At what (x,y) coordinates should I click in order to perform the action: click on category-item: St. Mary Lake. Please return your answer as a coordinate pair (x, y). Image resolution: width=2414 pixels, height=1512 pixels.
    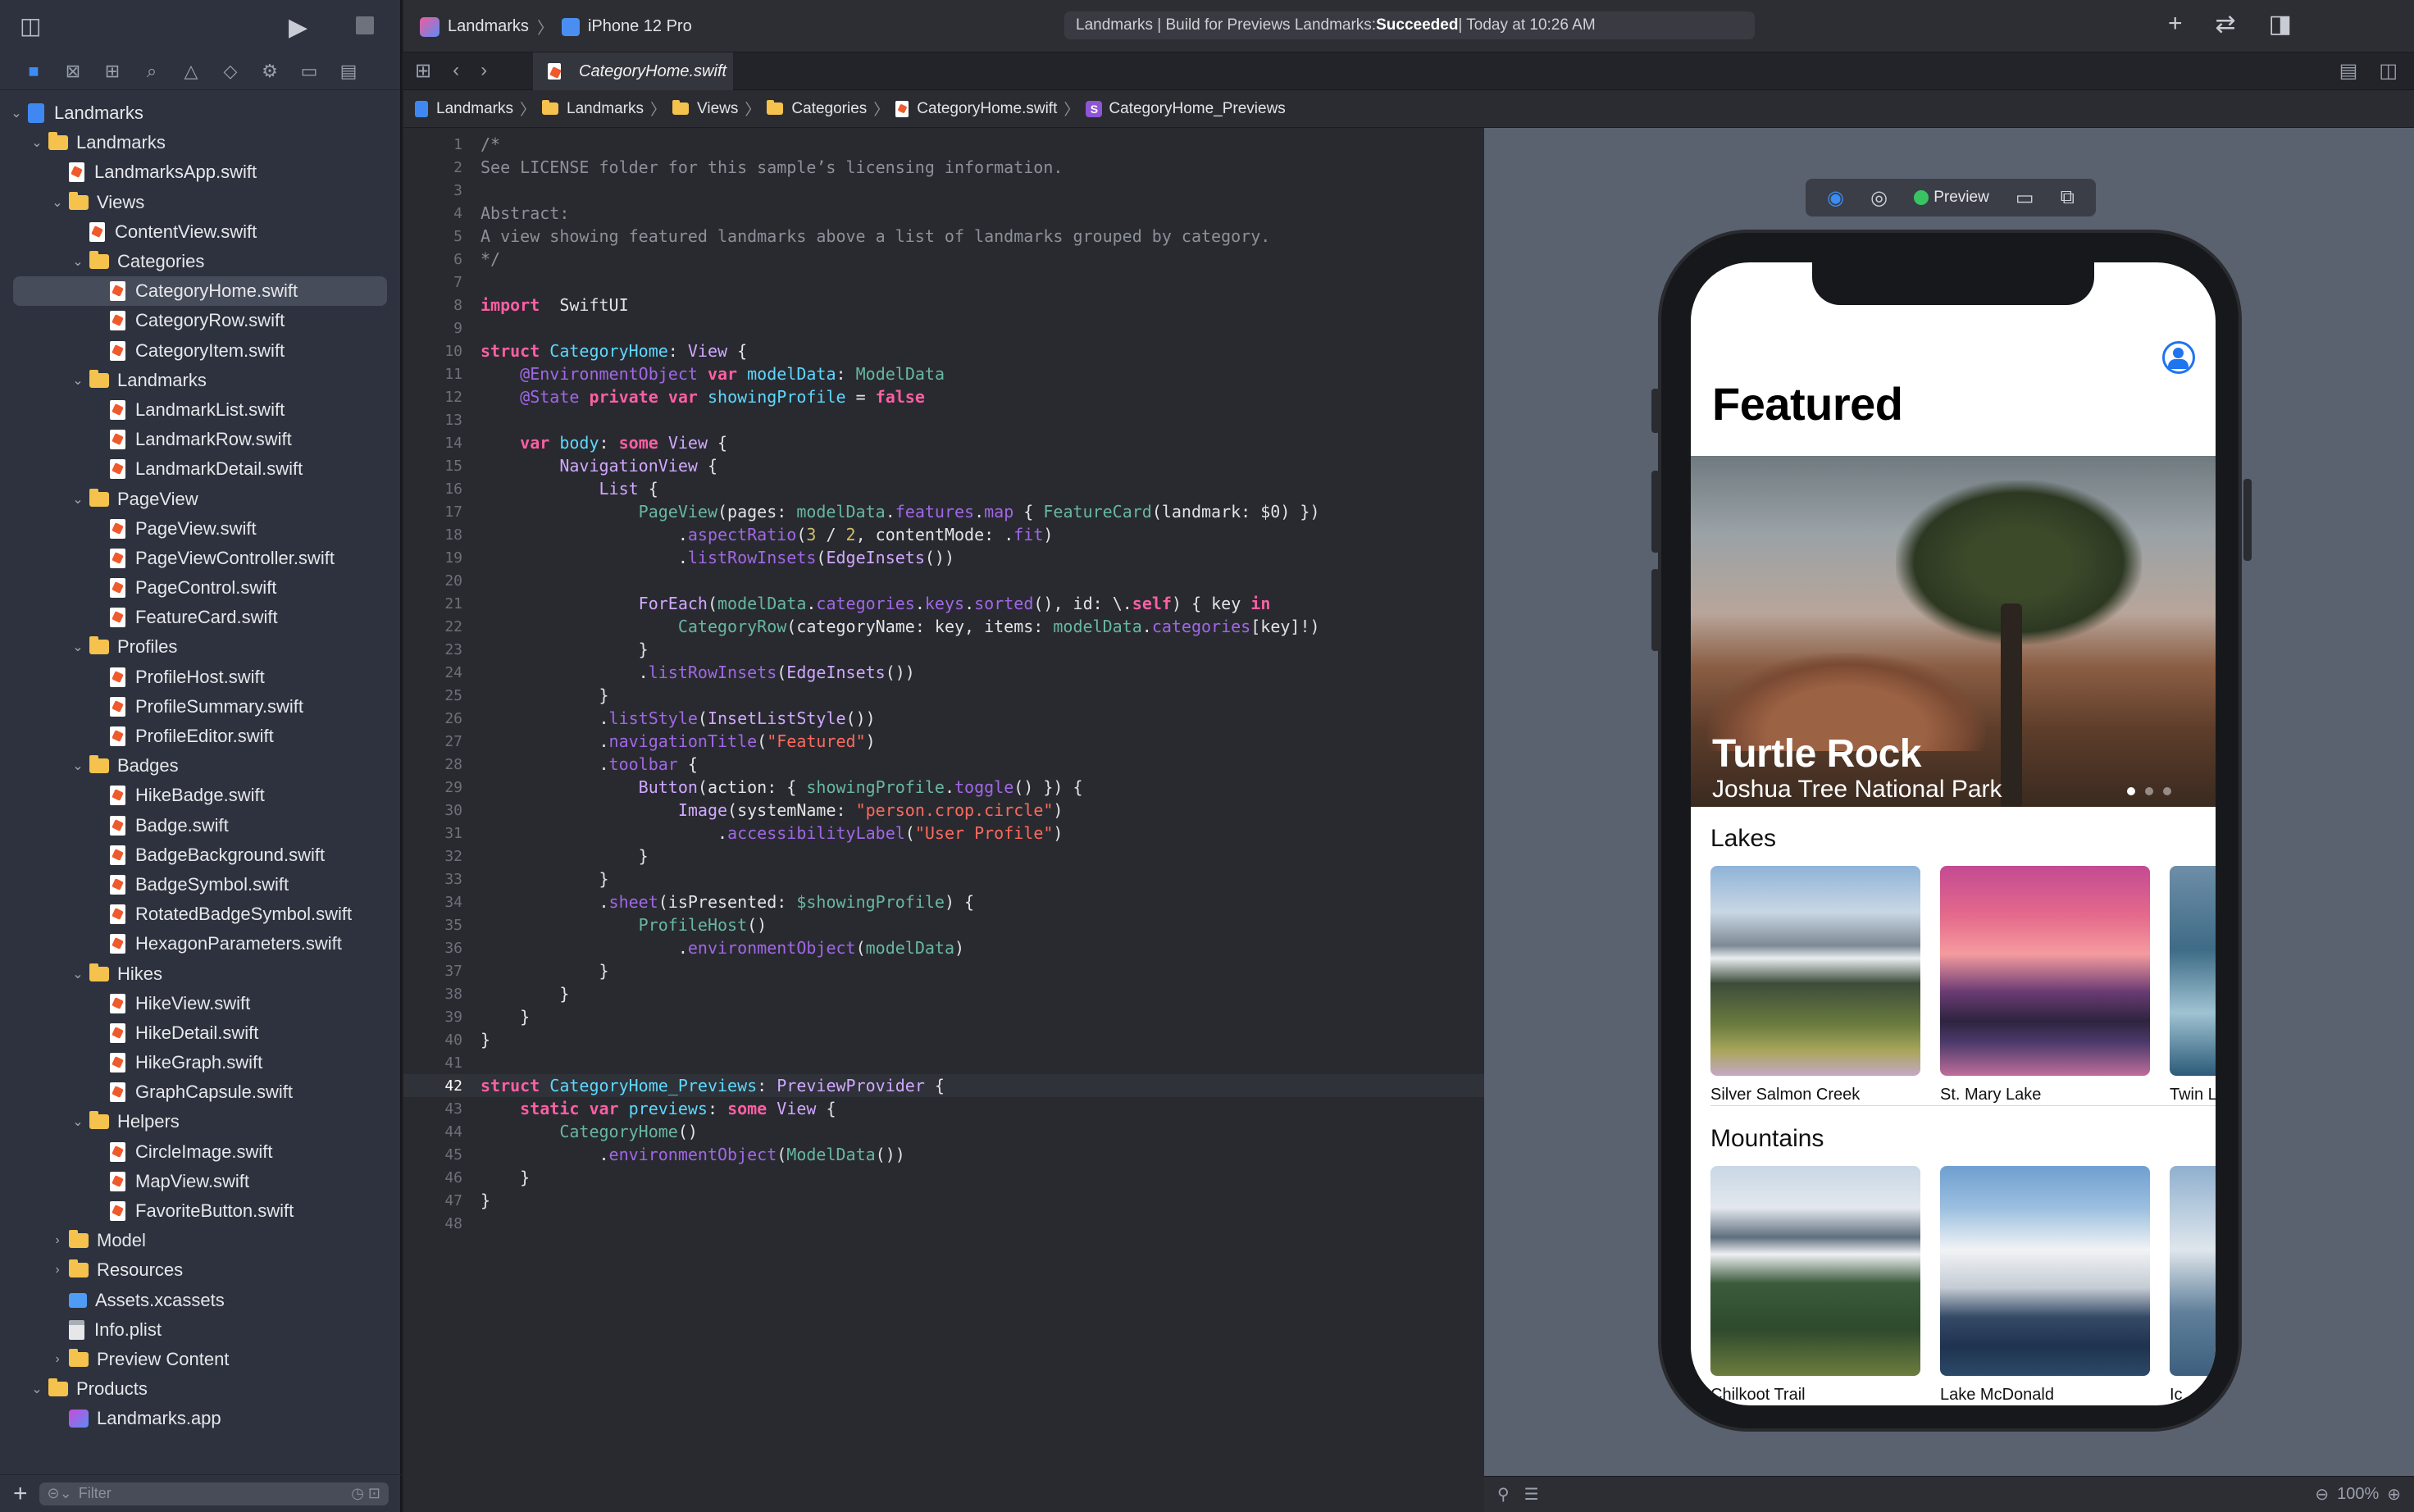
    Looking at the image, I should click on (2045, 985).